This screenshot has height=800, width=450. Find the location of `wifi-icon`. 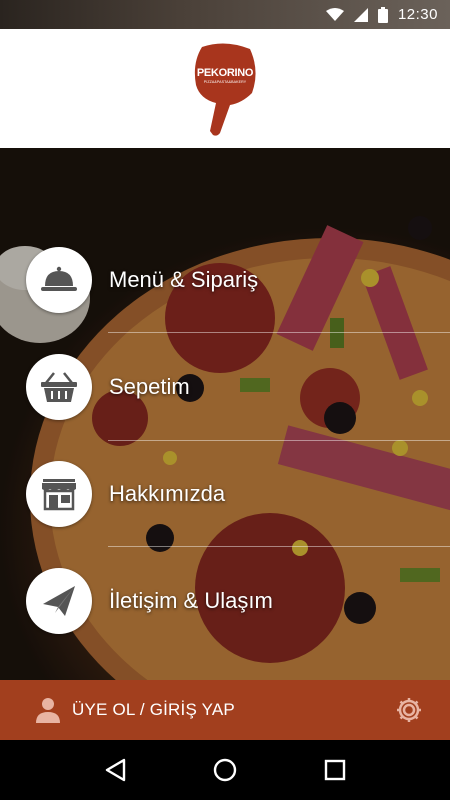

wifi-icon is located at coordinates (334, 14).